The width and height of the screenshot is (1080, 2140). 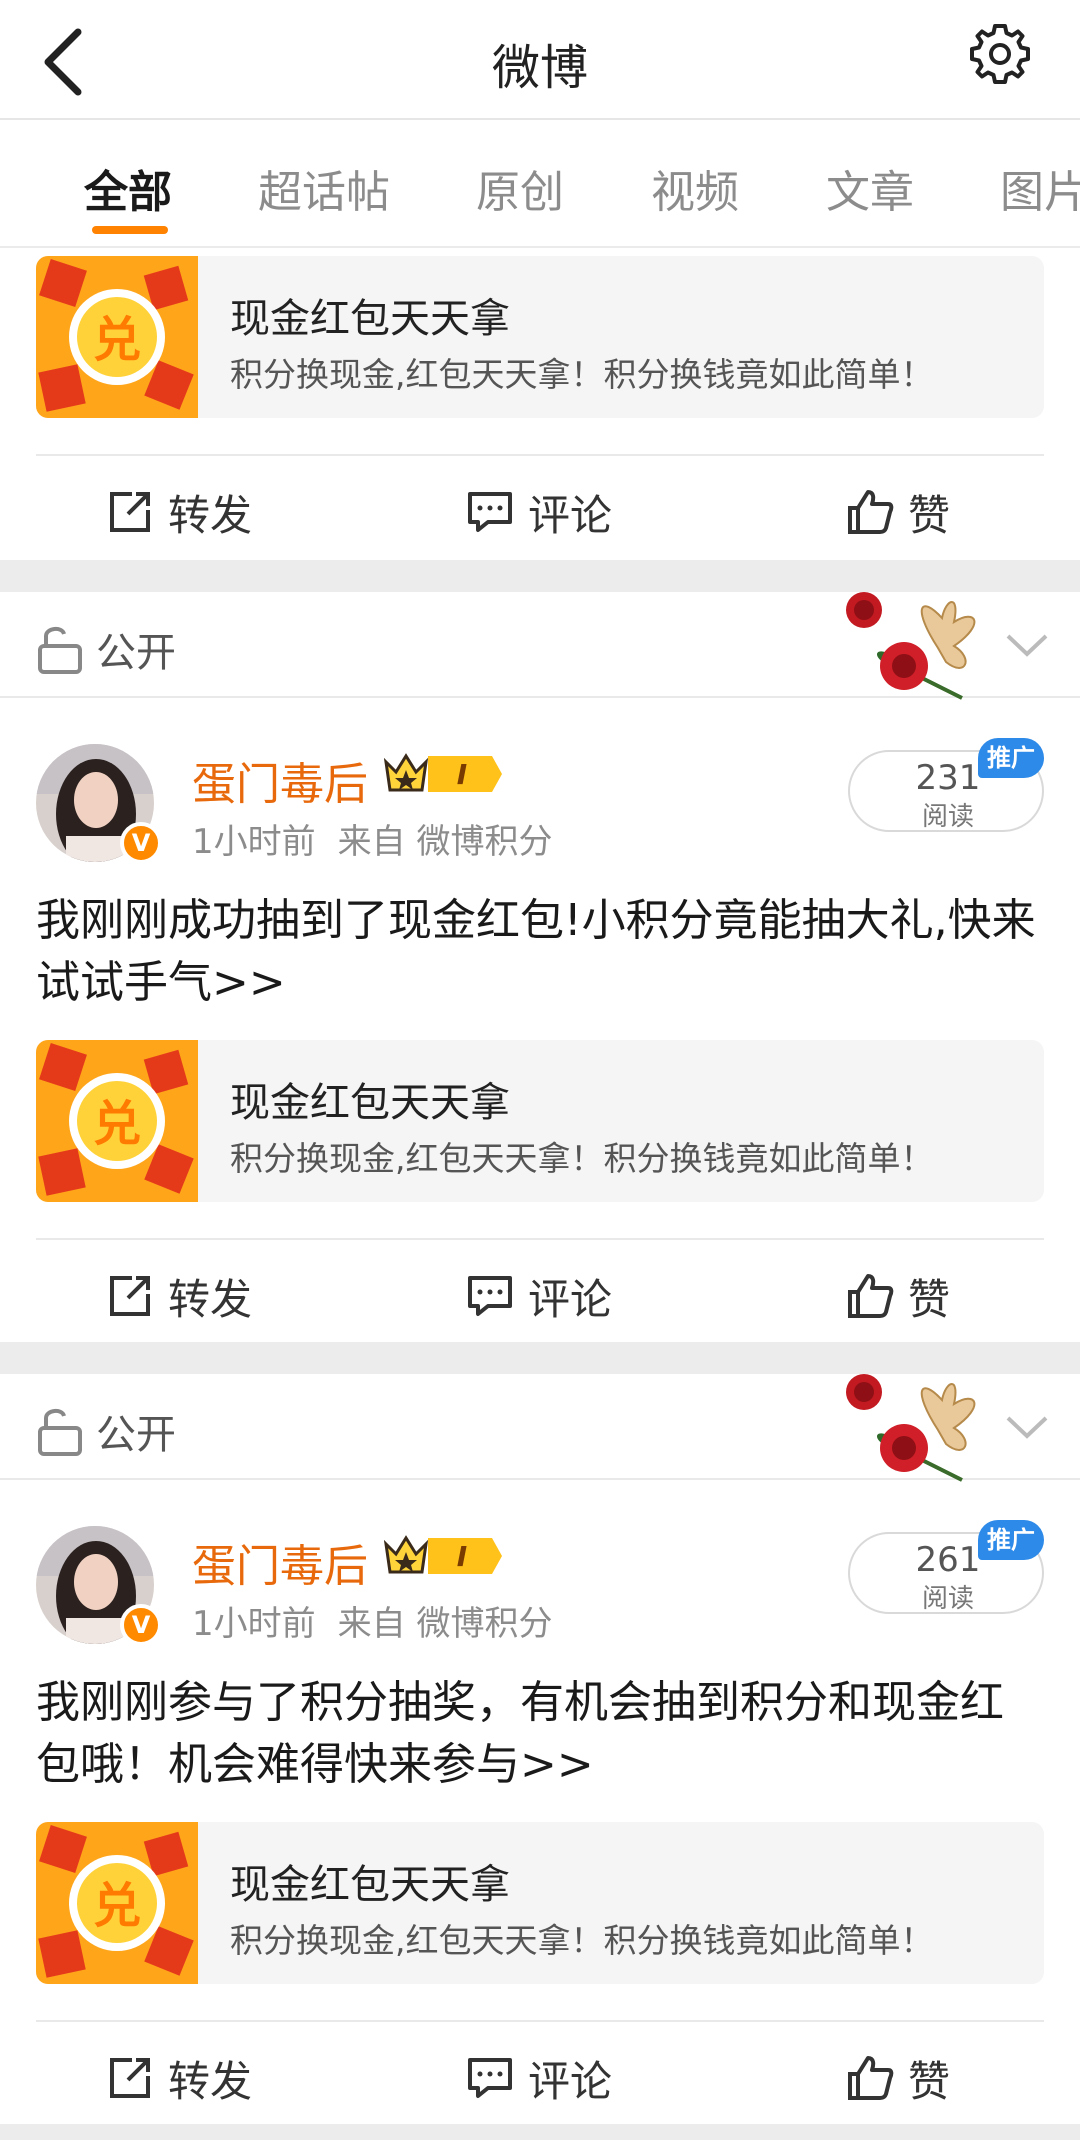 I want to click on post-text: 我刚刚成功抽到了现金红包!小积分竟能抽大礼,快来试试手气>>, so click(x=541, y=952).